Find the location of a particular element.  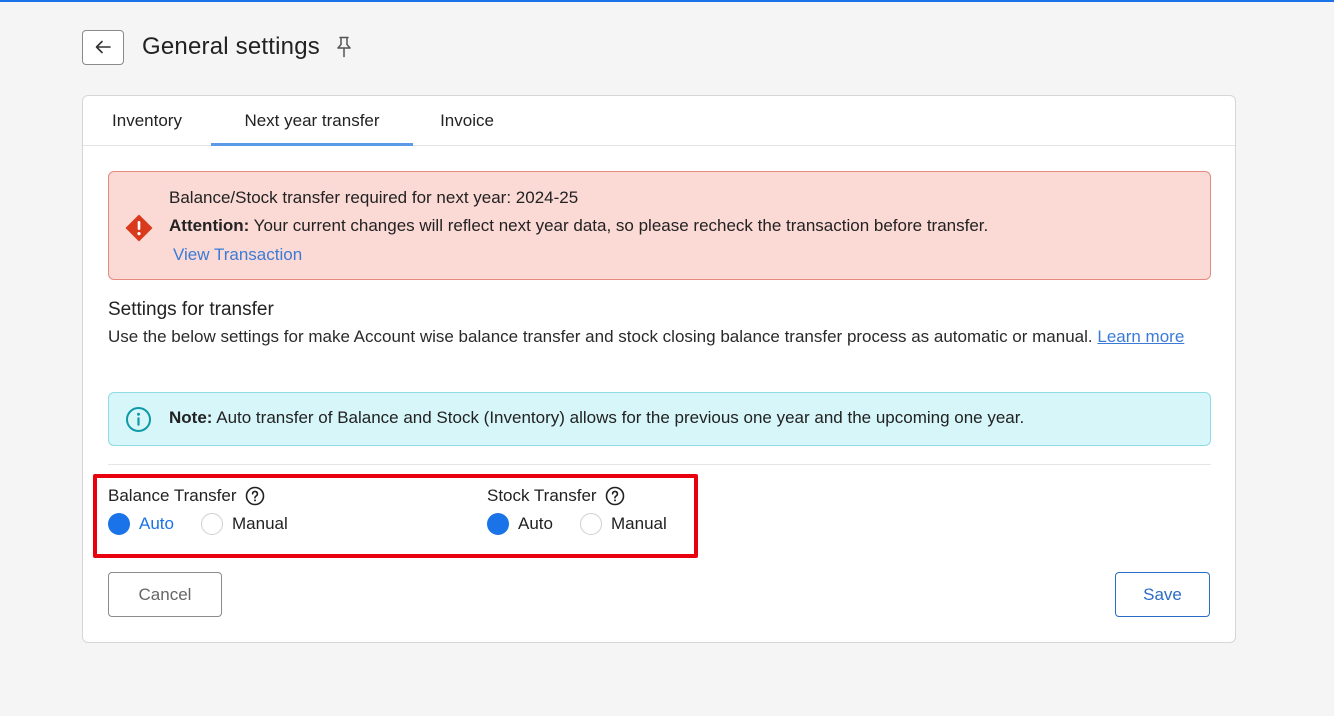

cancel-button: Cancel is located at coordinates (165, 594).